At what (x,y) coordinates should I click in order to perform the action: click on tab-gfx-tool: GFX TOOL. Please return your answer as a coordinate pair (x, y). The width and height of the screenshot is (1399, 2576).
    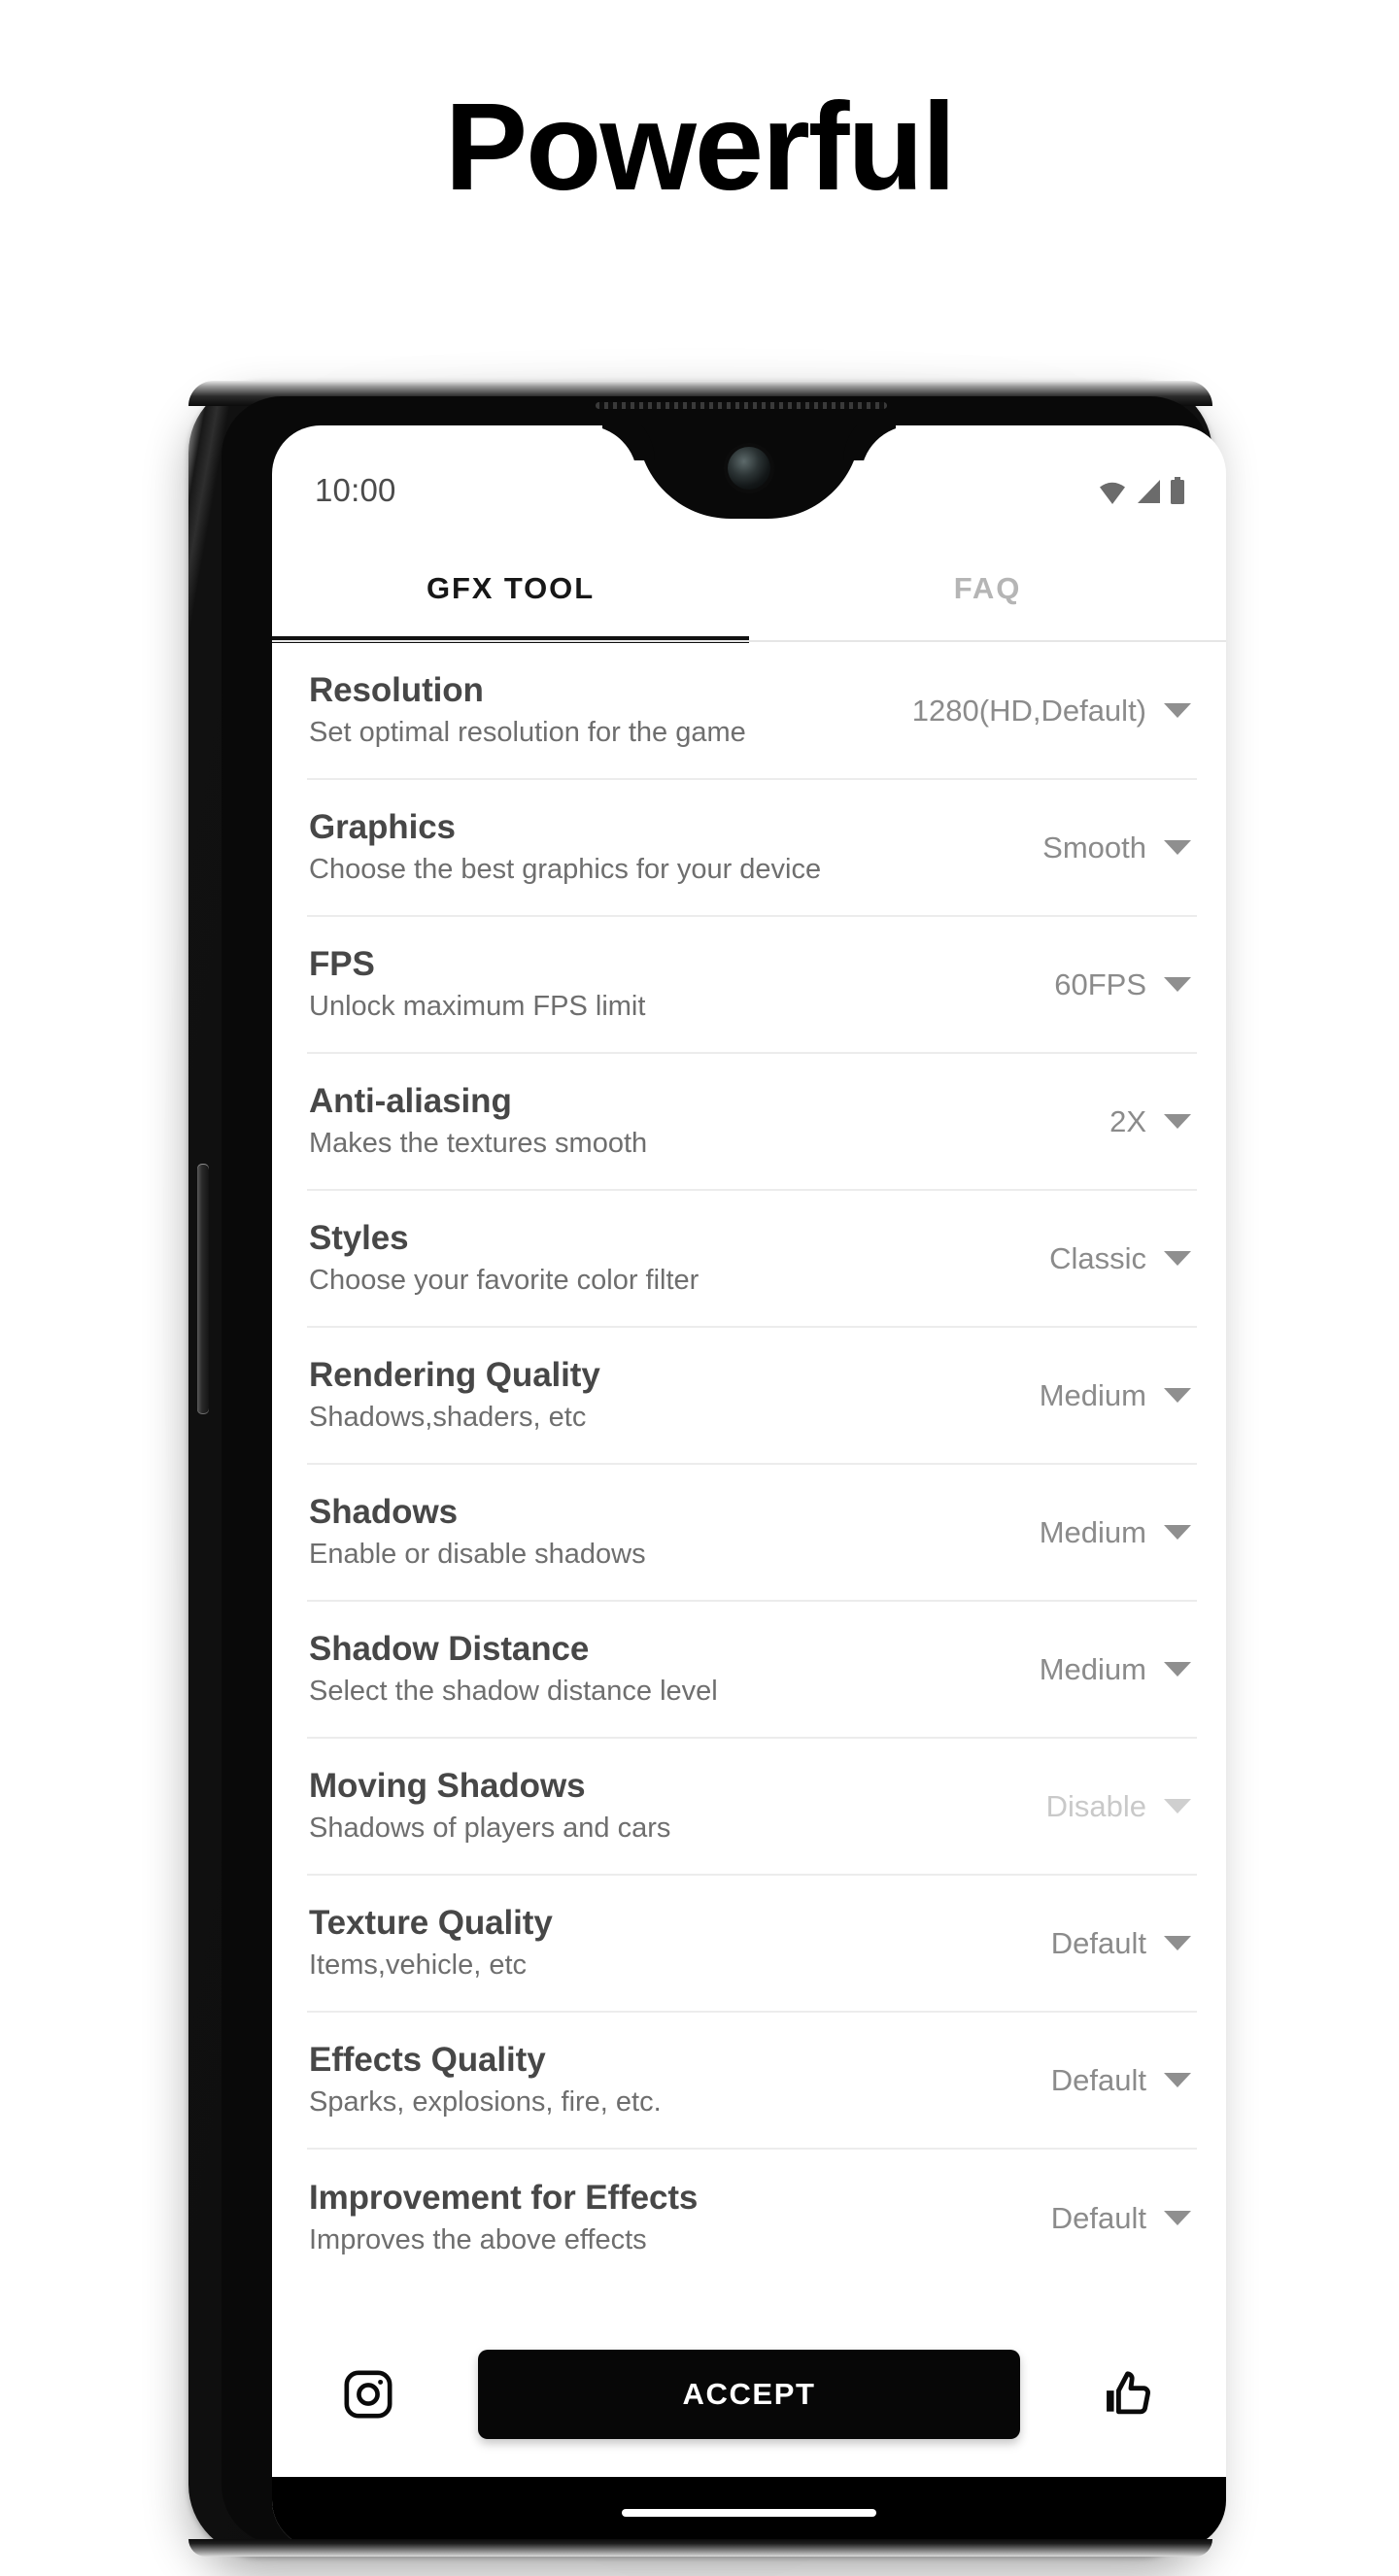
    Looking at the image, I should click on (510, 588).